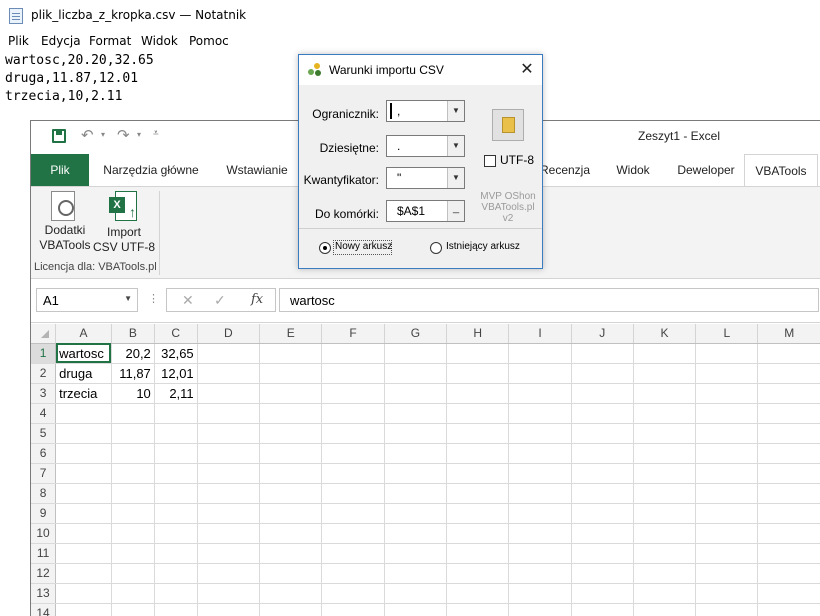 This screenshot has width=820, height=616. What do you see at coordinates (133, 334) in the screenshot?
I see `column-header-b: B` at bounding box center [133, 334].